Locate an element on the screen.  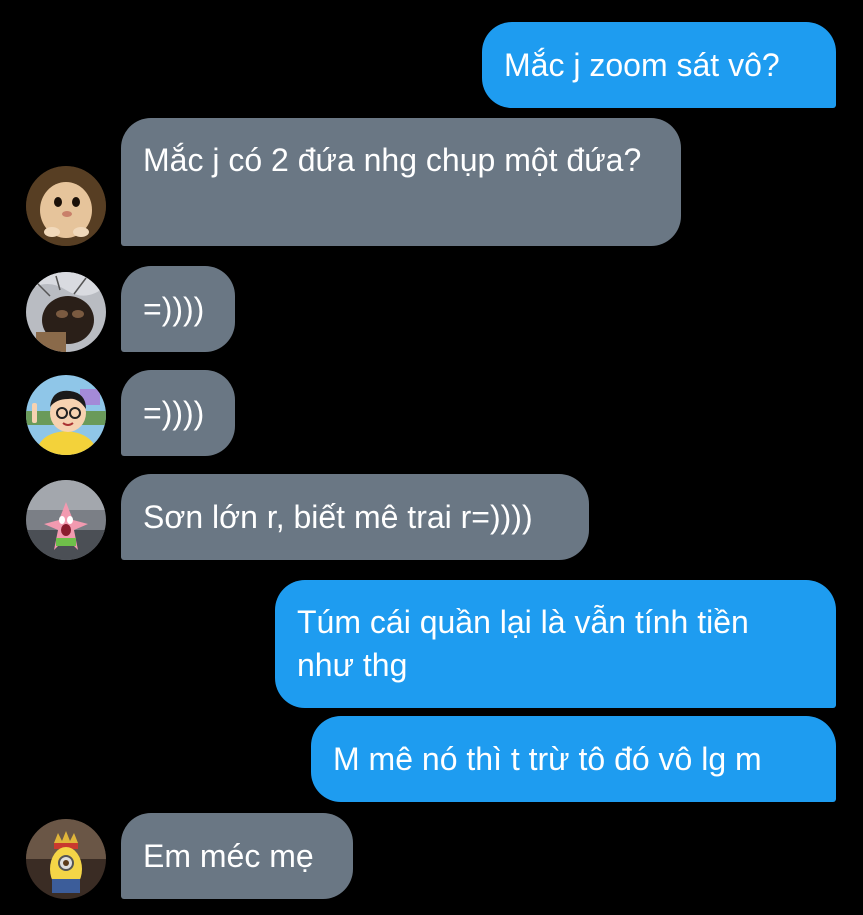
minion-king-avatar is located at coordinates (66, 859).